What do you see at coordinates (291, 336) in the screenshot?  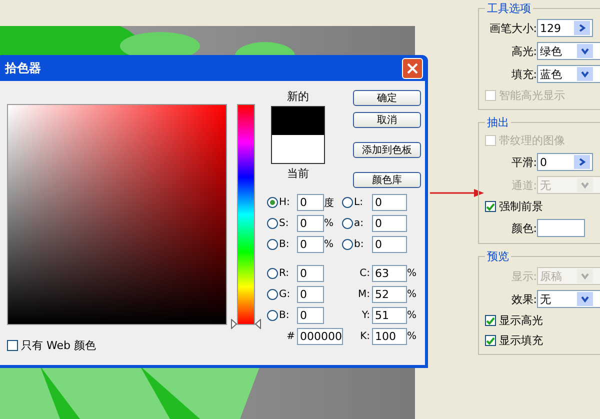 I see `hash-label: #` at bounding box center [291, 336].